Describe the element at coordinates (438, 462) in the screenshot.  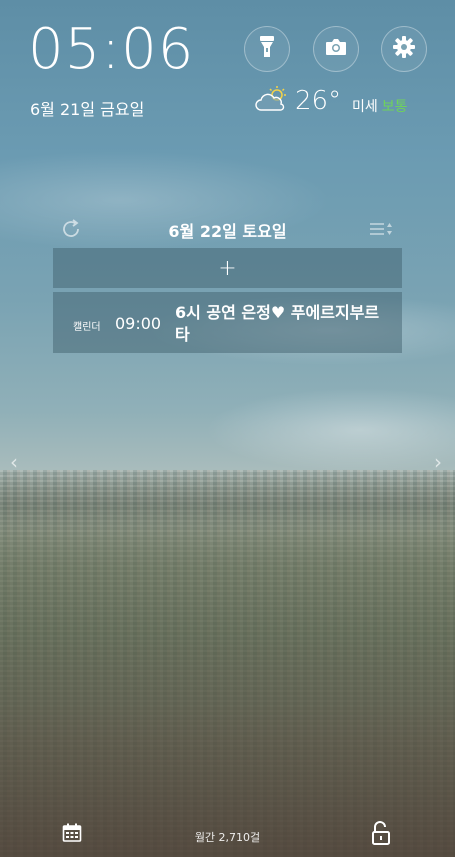
I see `chevron-right-icon: ›` at that location.